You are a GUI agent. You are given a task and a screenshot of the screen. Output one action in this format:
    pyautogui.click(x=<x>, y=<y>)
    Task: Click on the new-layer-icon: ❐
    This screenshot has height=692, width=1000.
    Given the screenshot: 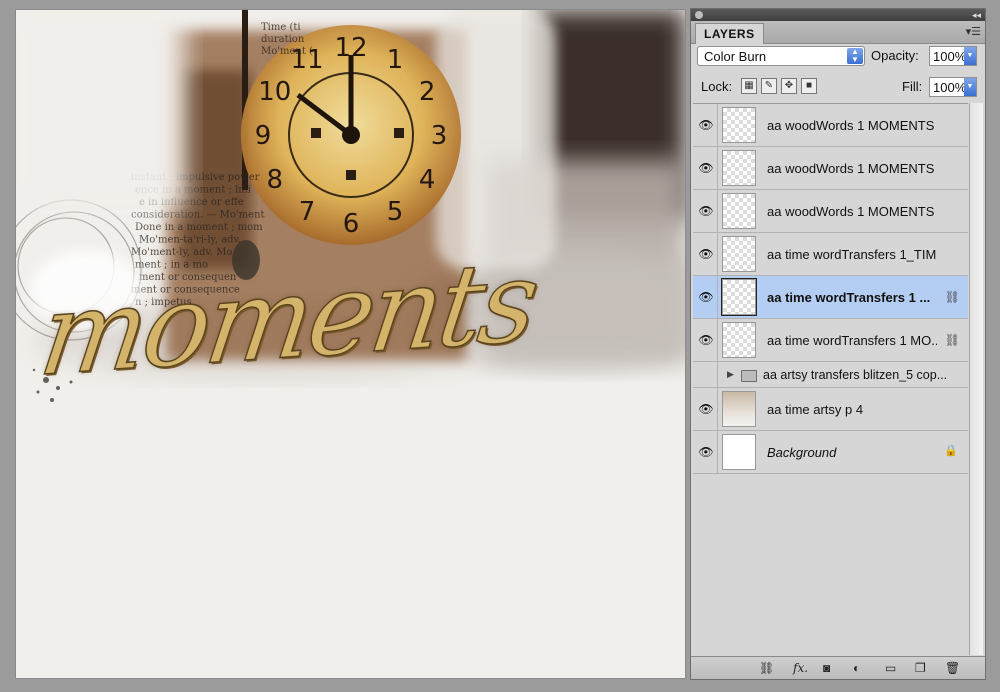 What is the action you would take?
    pyautogui.click(x=920, y=668)
    